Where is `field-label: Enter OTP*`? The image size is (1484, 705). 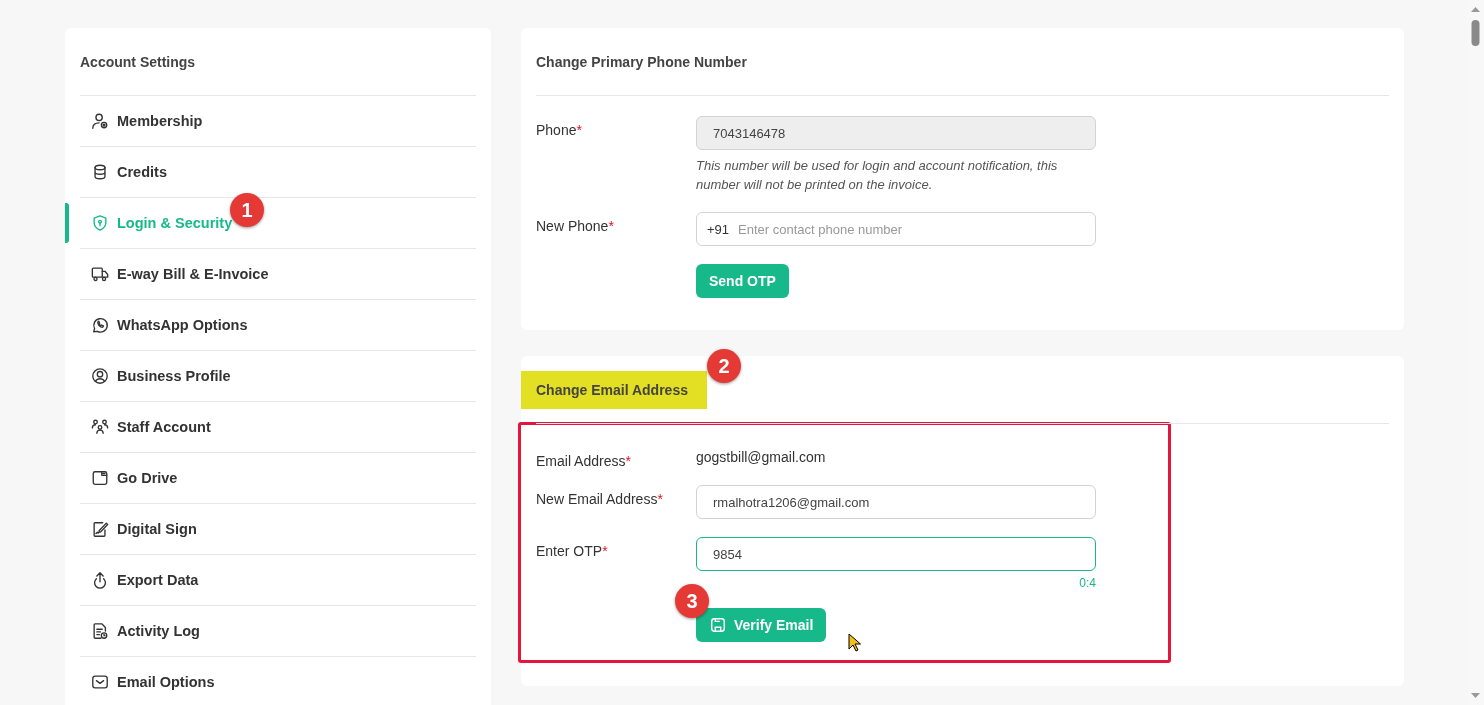
field-label: Enter OTP* is located at coordinates (572, 550).